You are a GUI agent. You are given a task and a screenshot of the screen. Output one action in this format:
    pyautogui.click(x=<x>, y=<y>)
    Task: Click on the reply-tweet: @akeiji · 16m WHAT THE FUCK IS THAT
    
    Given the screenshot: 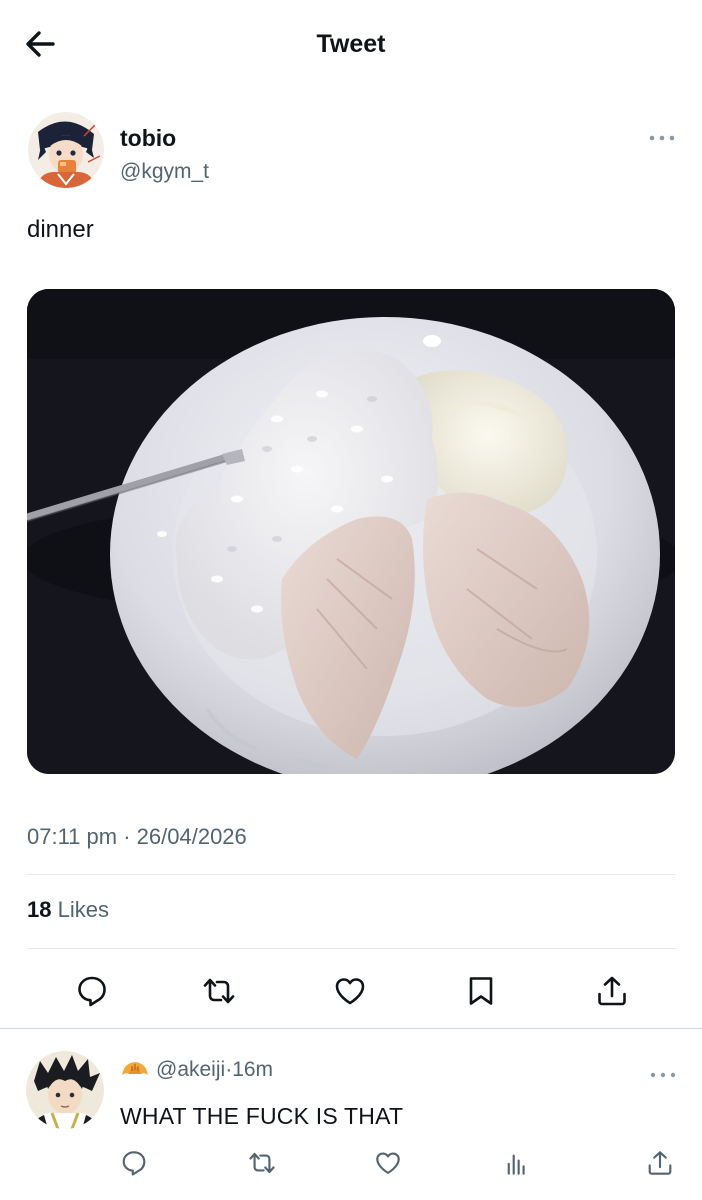 What is the action you would take?
    pyautogui.click(x=351, y=1114)
    